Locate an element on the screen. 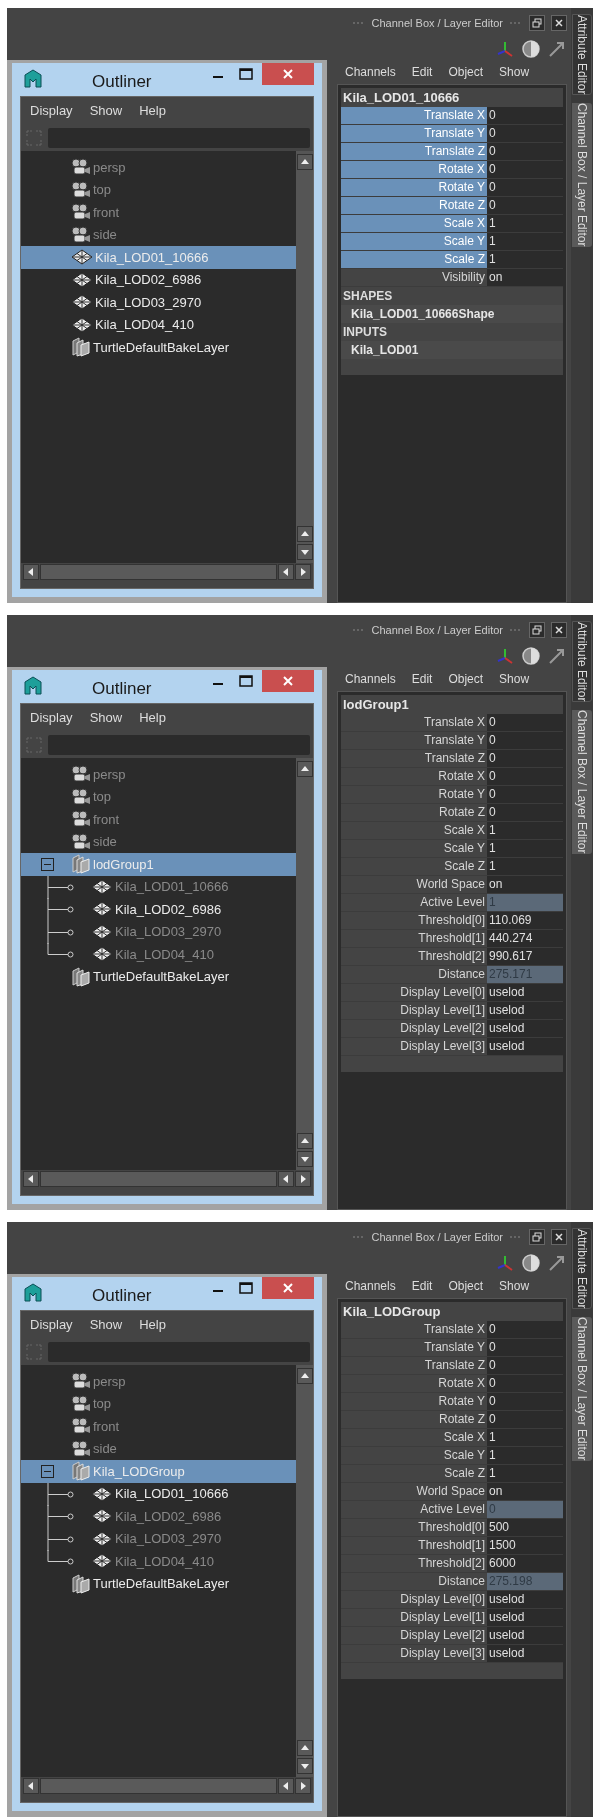  vertical-scrollbar is located at coordinates (304, 1571).